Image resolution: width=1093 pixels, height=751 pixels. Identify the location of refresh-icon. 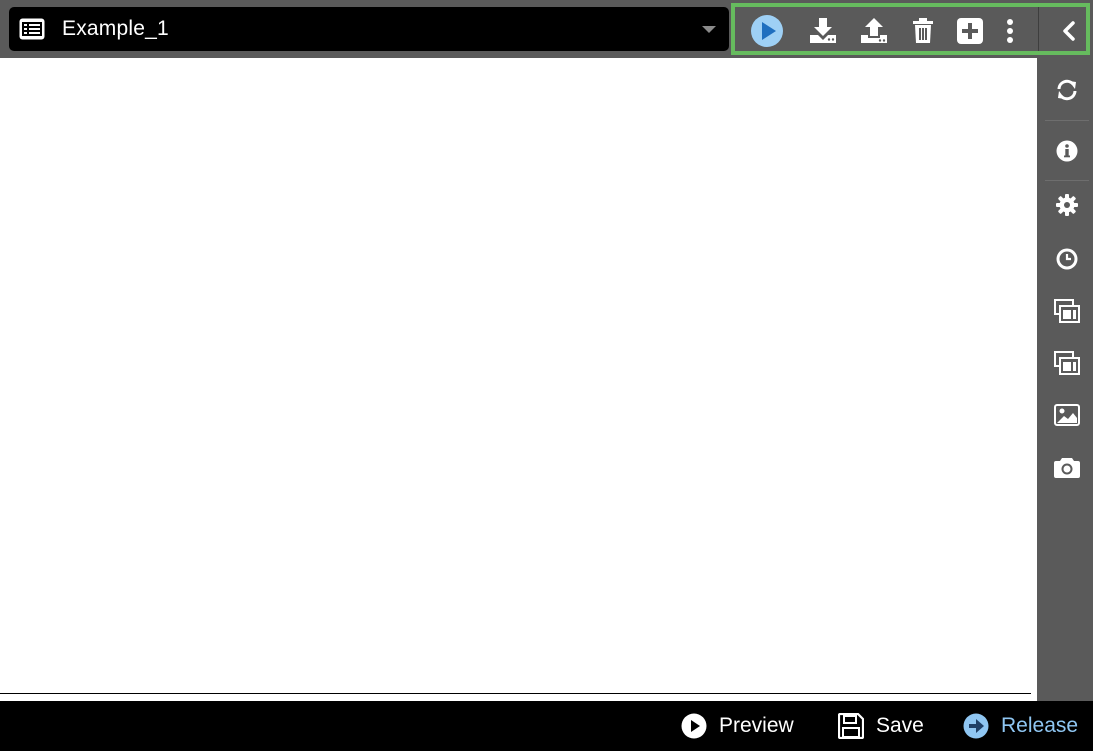
(1067, 90).